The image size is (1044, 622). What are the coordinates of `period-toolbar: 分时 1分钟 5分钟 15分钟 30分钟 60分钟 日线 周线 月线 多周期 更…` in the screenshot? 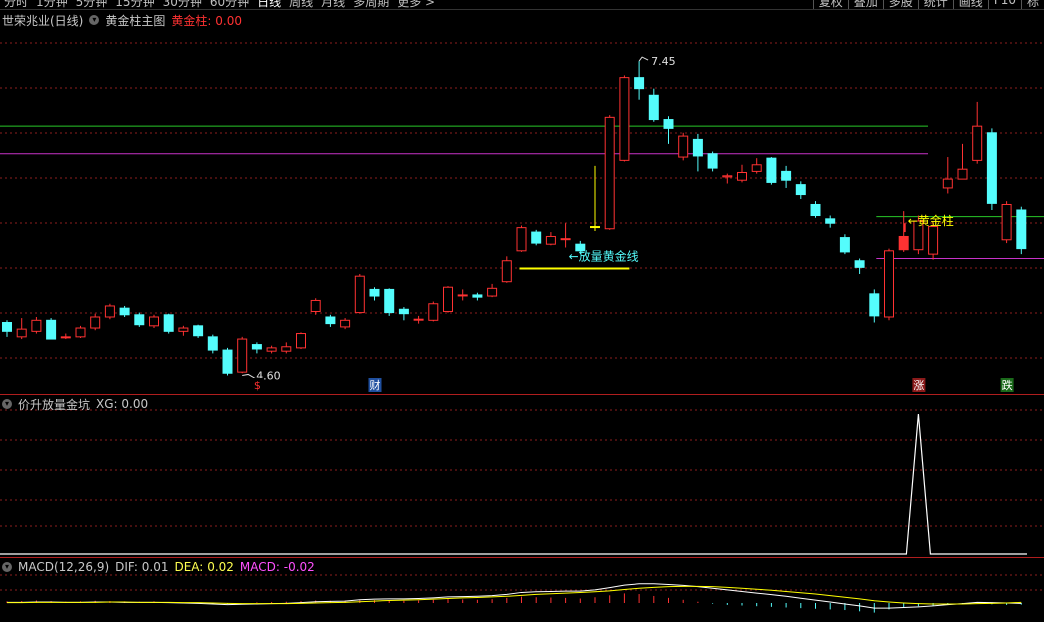 It's located at (522, 5).